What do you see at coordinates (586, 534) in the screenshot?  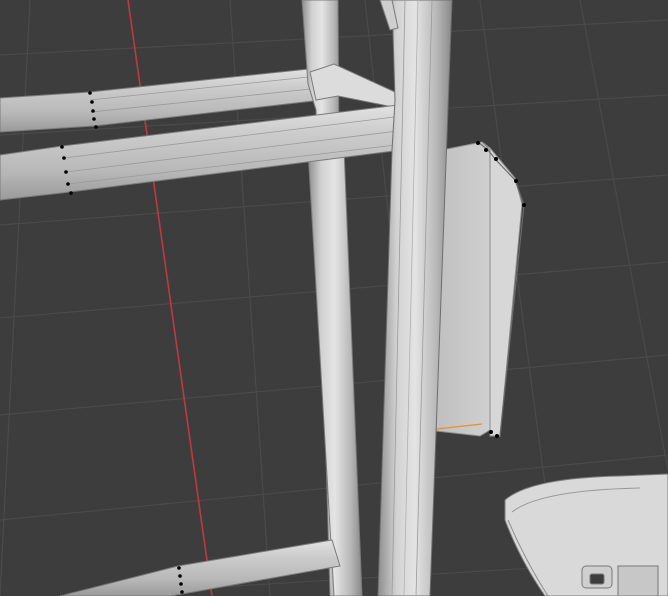 I see `clamp-part` at bounding box center [586, 534].